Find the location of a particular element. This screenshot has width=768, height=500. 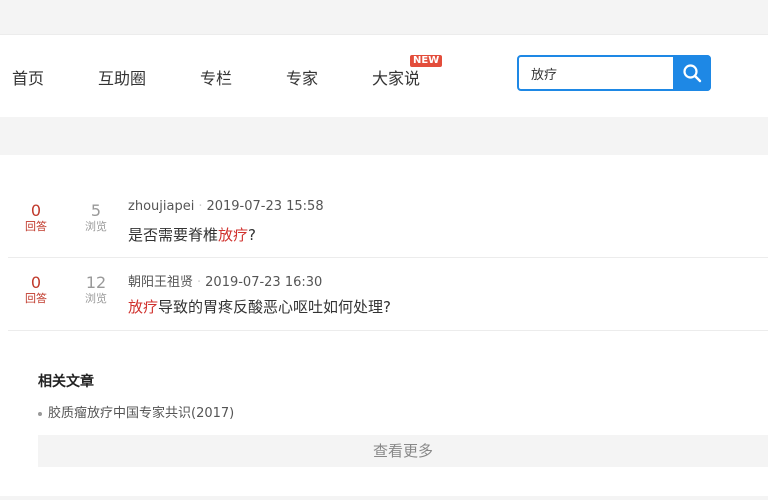

view-count-value: 12 is located at coordinates (96, 282).